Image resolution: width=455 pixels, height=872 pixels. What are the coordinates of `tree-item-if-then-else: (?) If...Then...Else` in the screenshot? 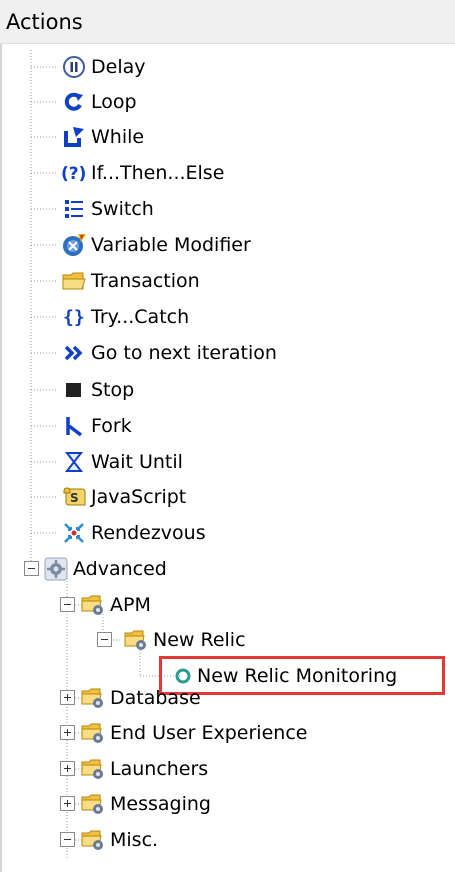 It's located at (142, 173).